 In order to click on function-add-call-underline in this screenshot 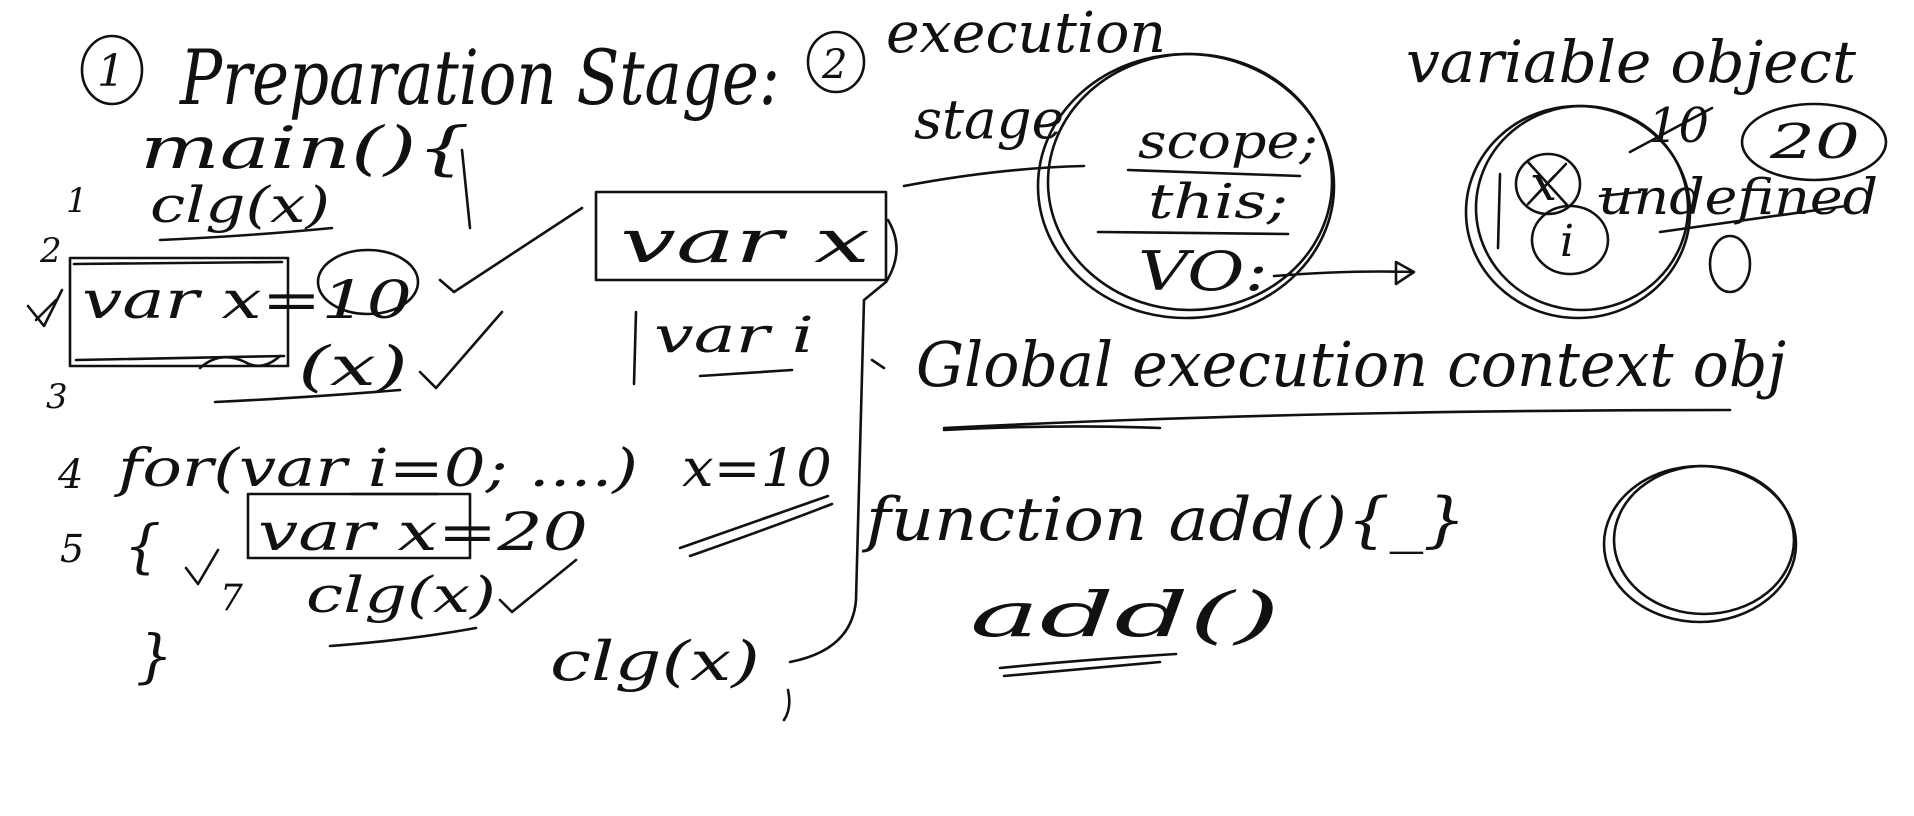, I will do `click(1088, 665)`.